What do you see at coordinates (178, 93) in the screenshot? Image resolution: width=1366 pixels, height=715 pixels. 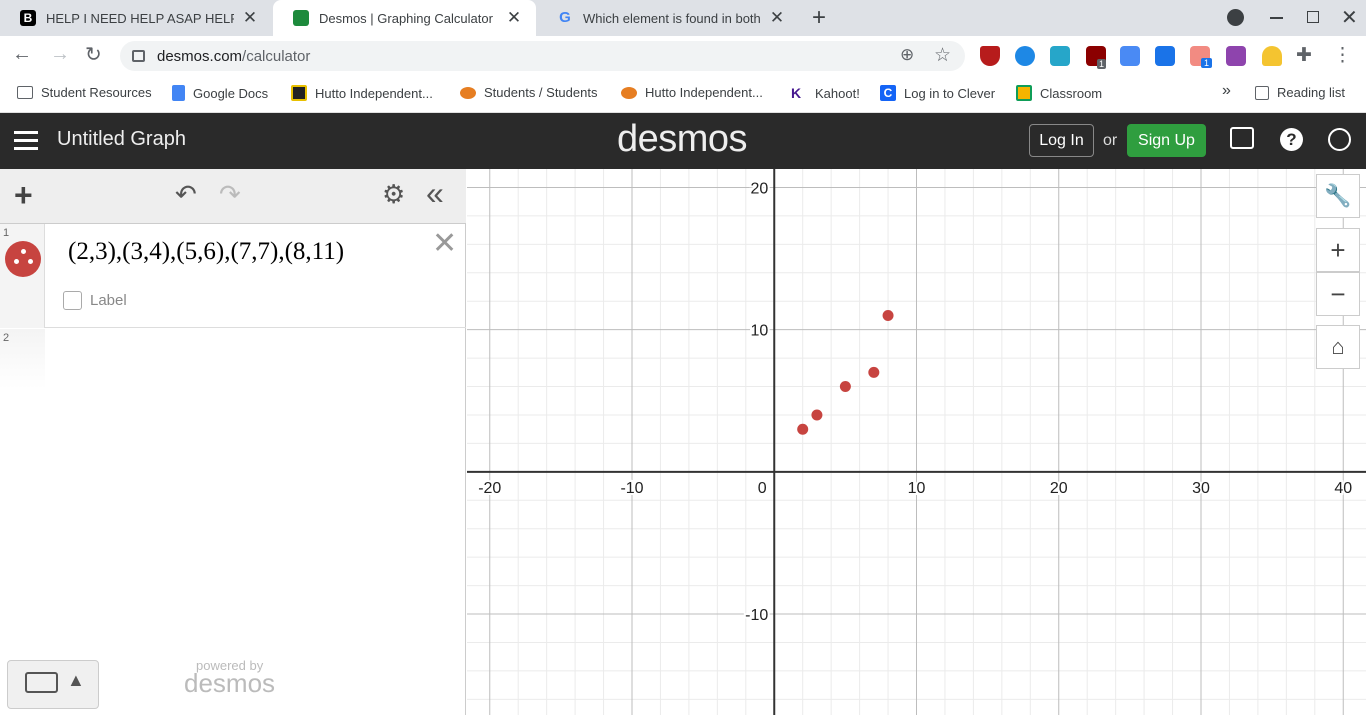 I see `docs-icon` at bounding box center [178, 93].